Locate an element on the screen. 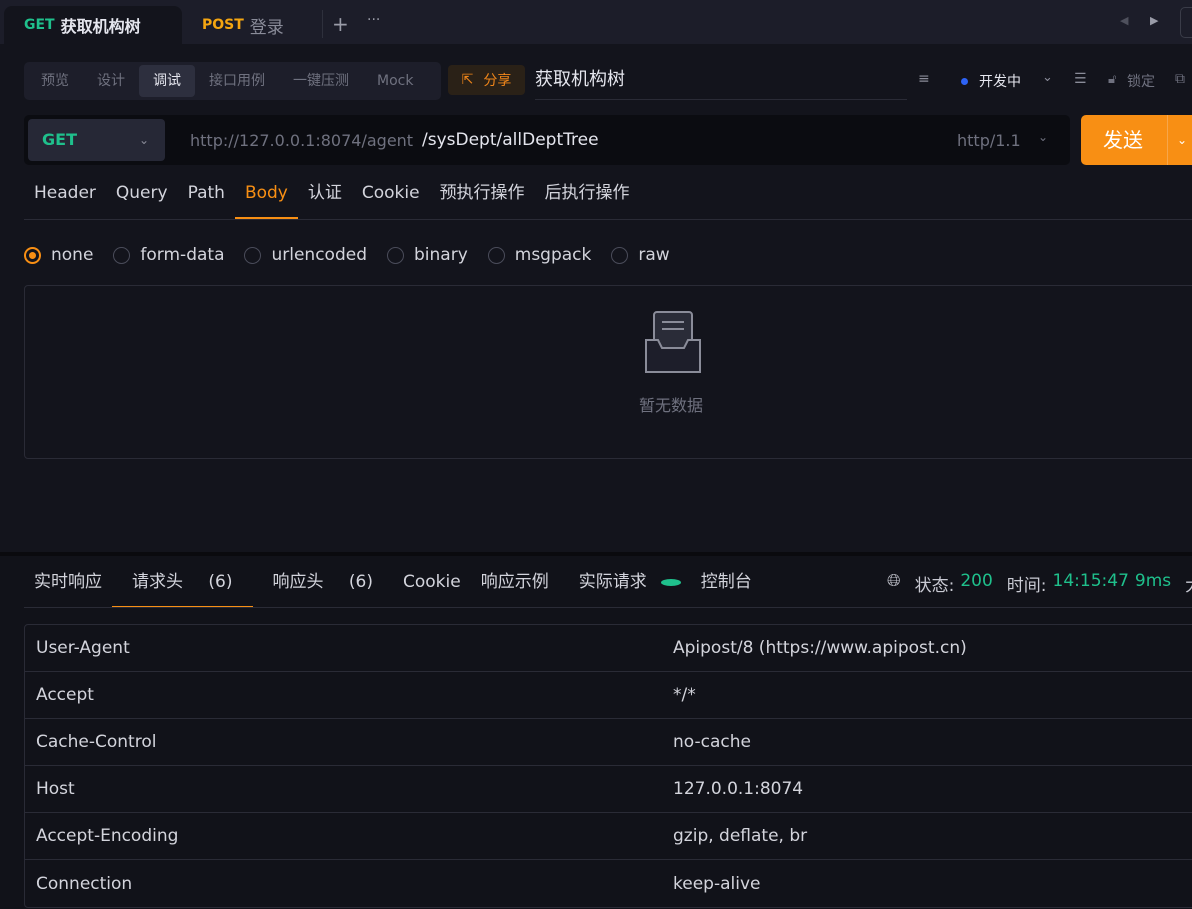 The height and width of the screenshot is (909, 1192). share-icon: ⇱ is located at coordinates (467, 80).